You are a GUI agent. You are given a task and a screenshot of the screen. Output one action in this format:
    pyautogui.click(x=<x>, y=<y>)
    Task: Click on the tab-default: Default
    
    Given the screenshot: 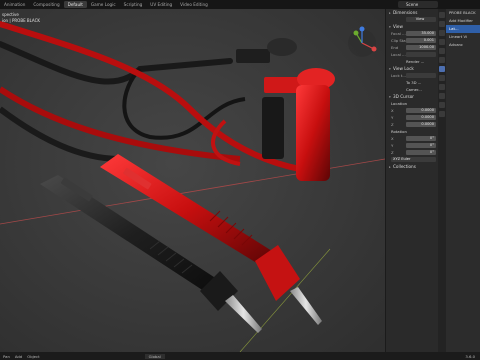 What is the action you would take?
    pyautogui.click(x=75, y=4)
    